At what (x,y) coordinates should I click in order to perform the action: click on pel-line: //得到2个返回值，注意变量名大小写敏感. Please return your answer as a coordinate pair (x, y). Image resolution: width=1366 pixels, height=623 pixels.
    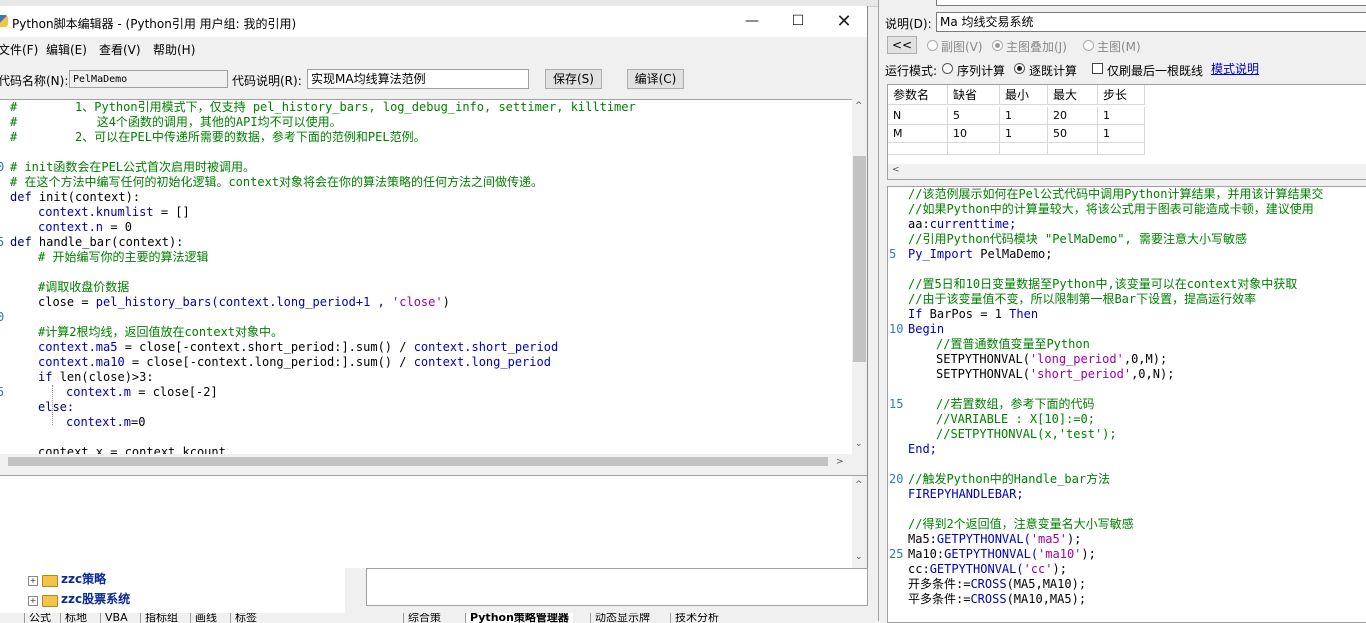
    Looking at the image, I should click on (1021, 524).